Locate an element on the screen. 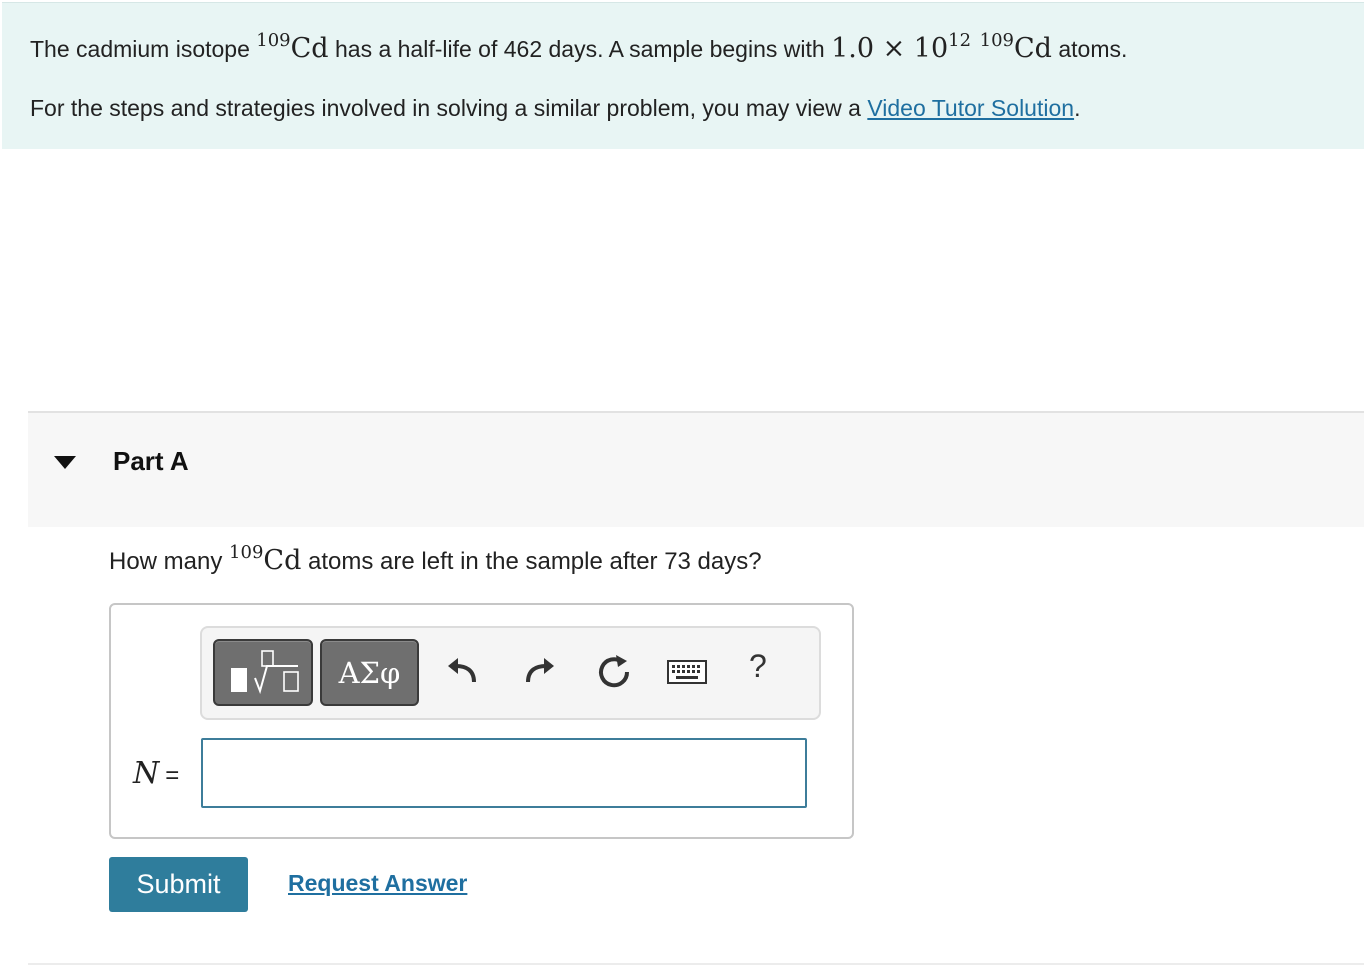 The width and height of the screenshot is (1364, 966). templates-icon is located at coordinates (265, 672).